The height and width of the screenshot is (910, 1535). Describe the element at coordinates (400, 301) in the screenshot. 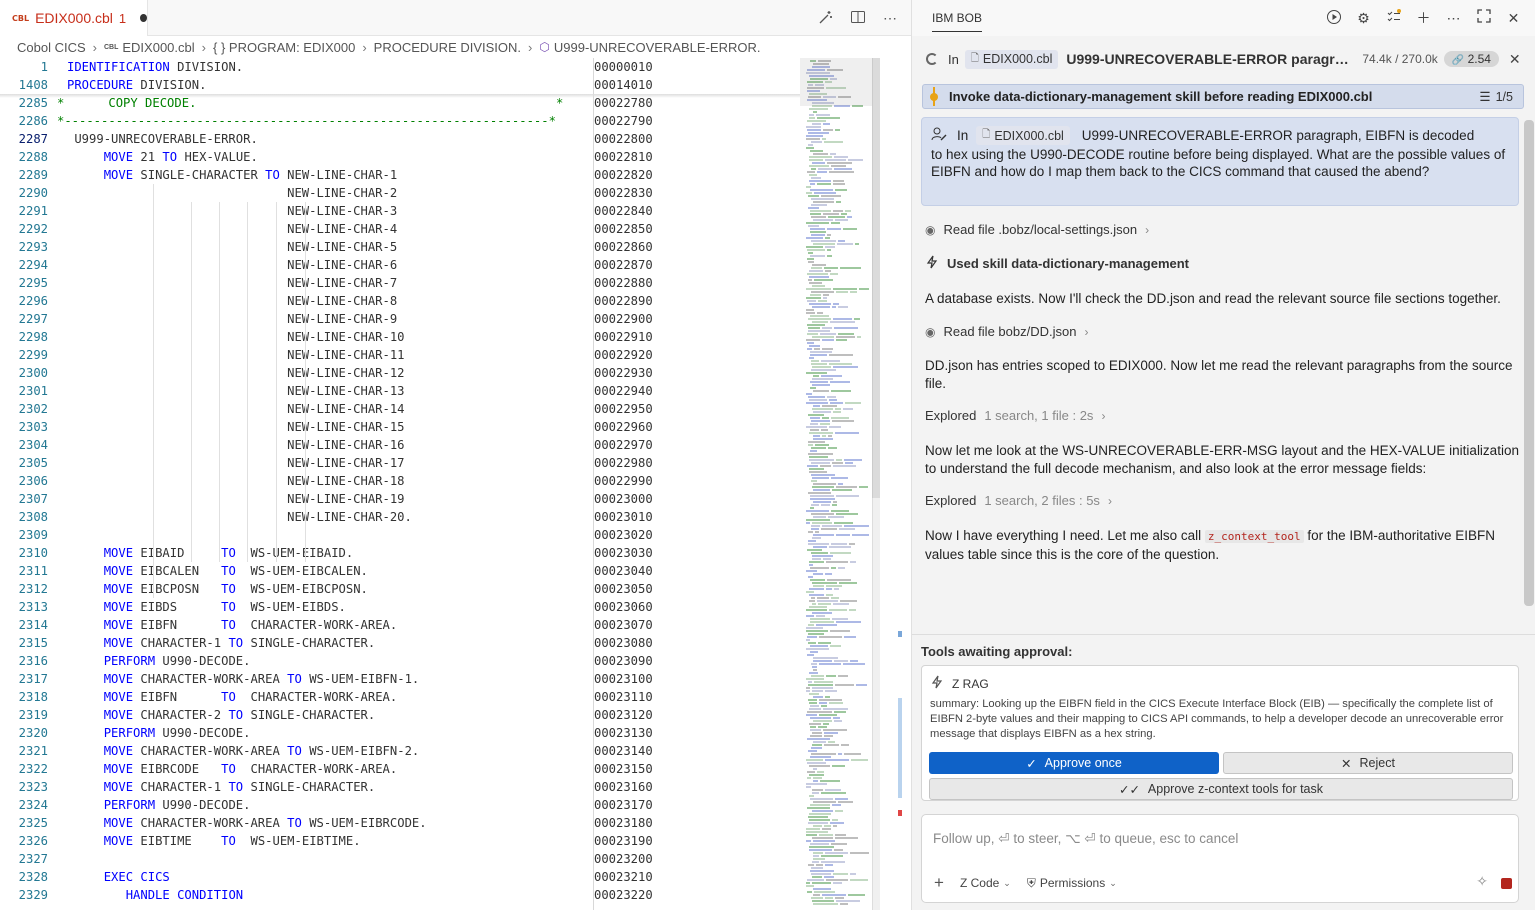

I see `code-line: 2296 NEW-LINE-CHAR-8 00022890` at that location.